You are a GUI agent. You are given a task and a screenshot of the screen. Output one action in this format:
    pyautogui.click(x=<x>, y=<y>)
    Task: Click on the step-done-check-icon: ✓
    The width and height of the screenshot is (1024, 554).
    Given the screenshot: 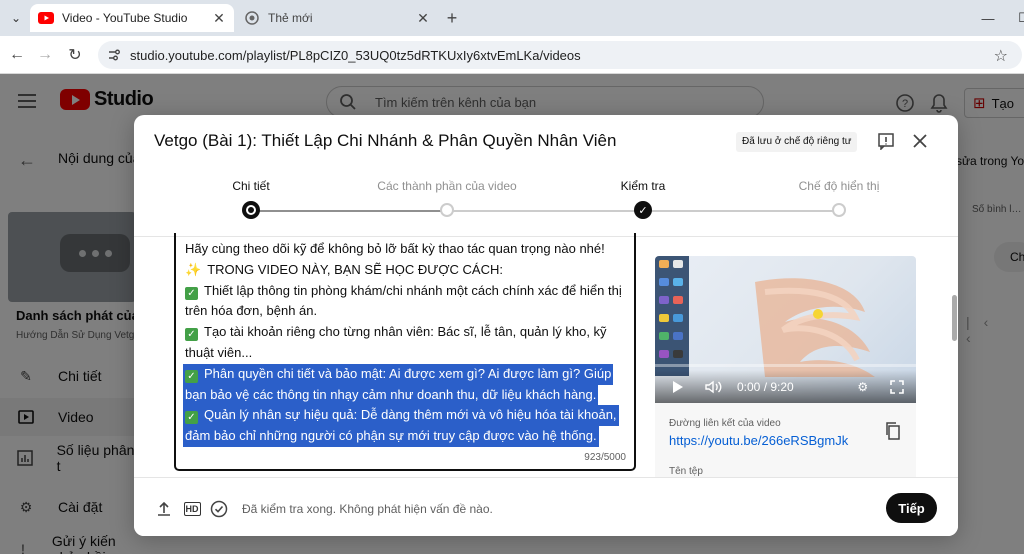 What is the action you would take?
    pyautogui.click(x=643, y=210)
    